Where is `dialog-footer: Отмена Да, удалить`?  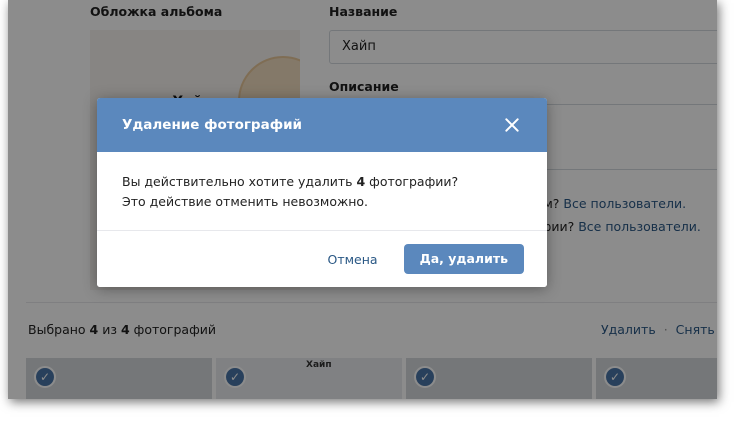 dialog-footer: Отмена Да, удалить is located at coordinates (322, 258).